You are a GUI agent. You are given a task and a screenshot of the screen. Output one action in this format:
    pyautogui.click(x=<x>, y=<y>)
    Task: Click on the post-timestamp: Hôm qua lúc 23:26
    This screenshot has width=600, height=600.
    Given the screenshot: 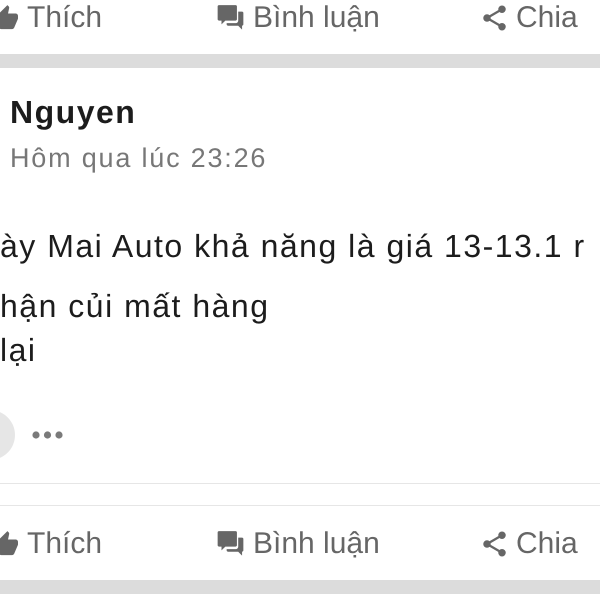 What is the action you would take?
    pyautogui.click(x=139, y=158)
    